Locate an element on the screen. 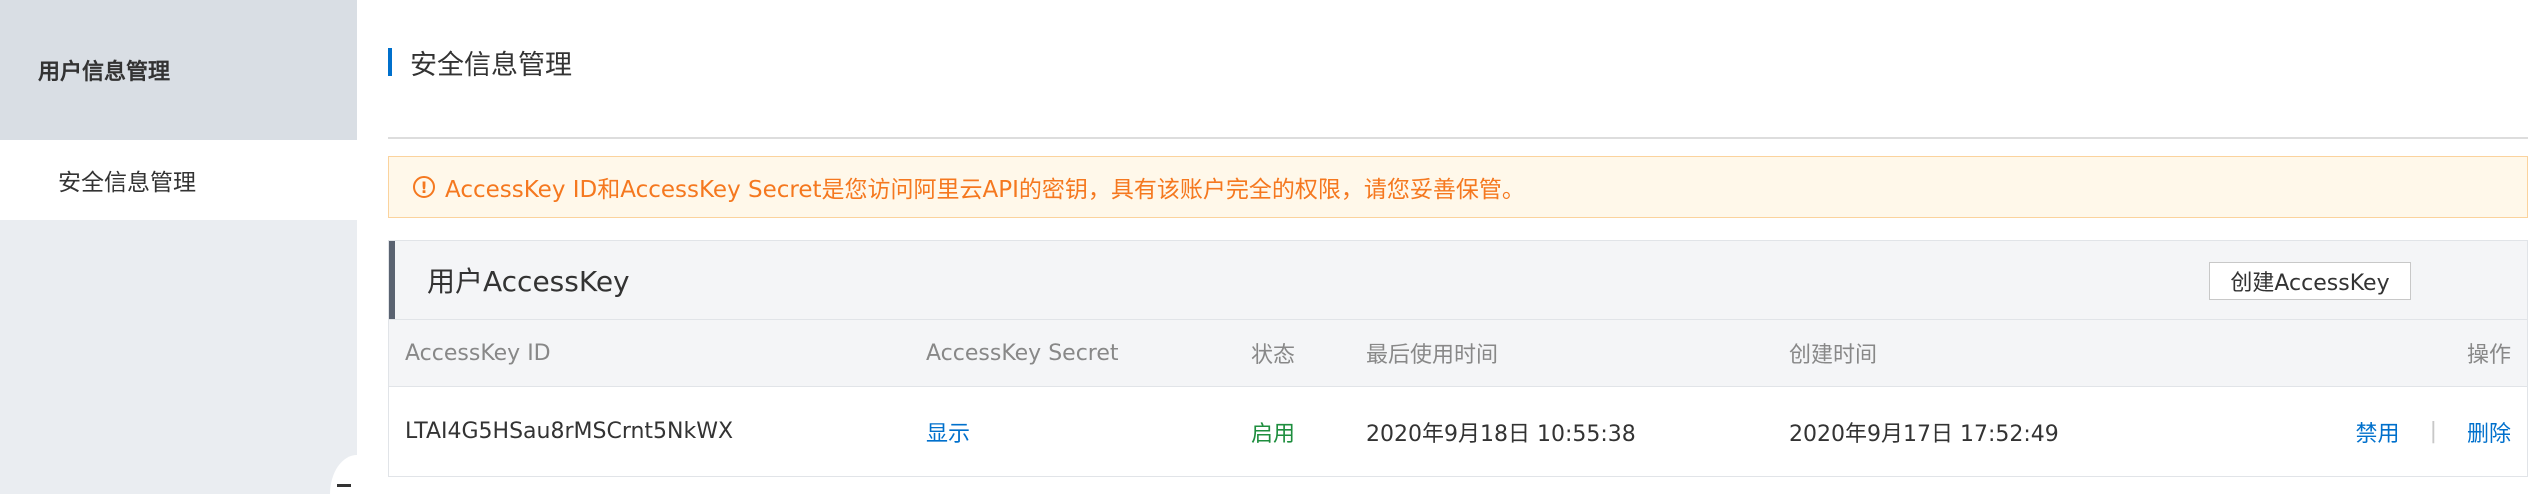 This screenshot has width=2536, height=494. delete-link: 删除 is located at coordinates (2489, 432).